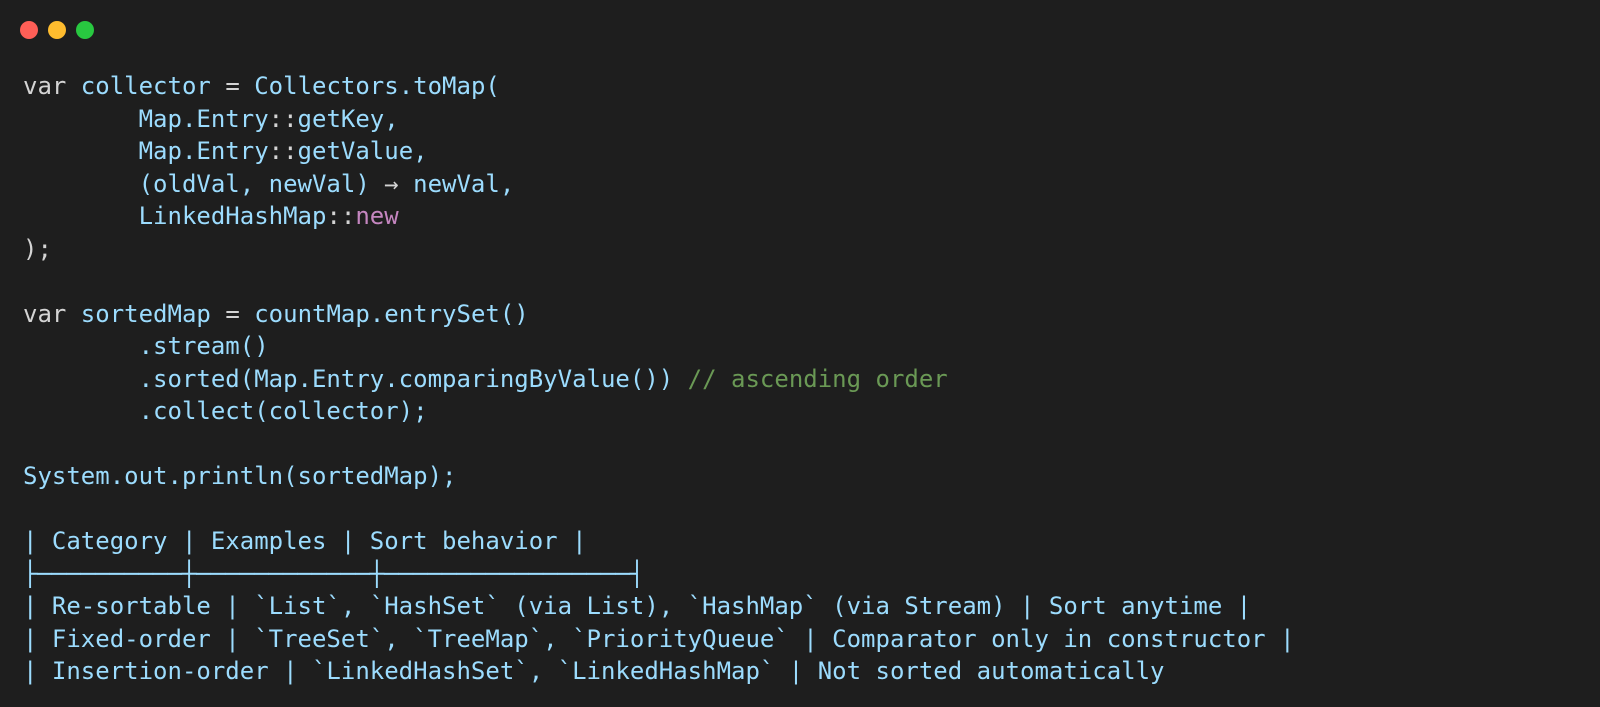 Image resolution: width=1600 pixels, height=707 pixels. I want to click on code-token: getValue,, so click(362, 151).